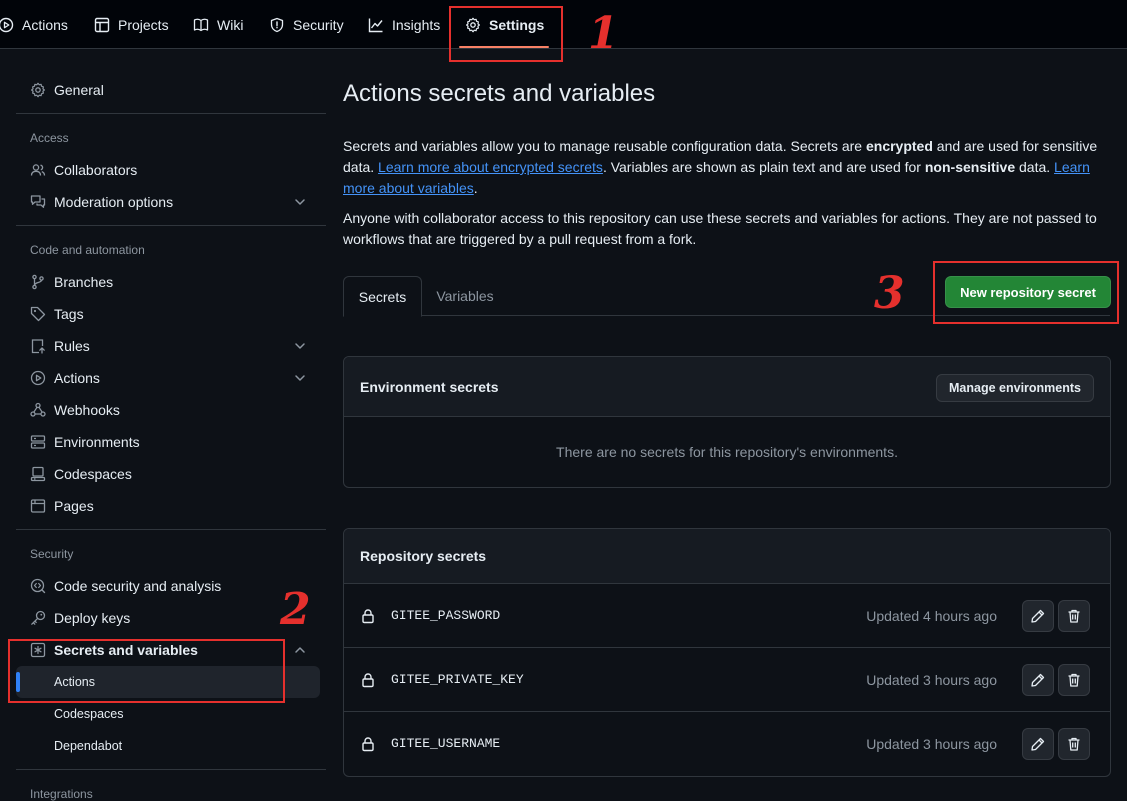 This screenshot has height=801, width=1127. What do you see at coordinates (517, 24) in the screenshot?
I see `nav-tab-label: Settings` at bounding box center [517, 24].